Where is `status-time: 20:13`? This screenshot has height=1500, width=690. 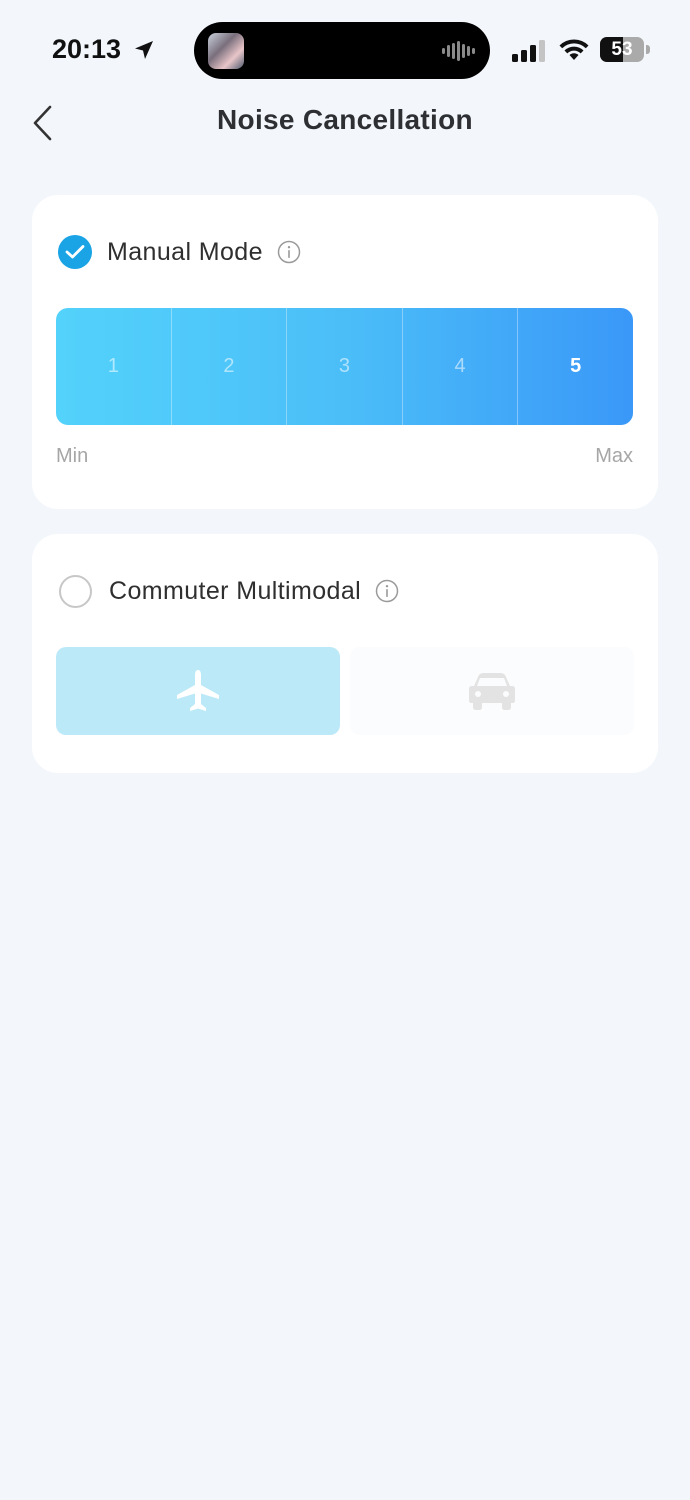 status-time: 20:13 is located at coordinates (87, 49).